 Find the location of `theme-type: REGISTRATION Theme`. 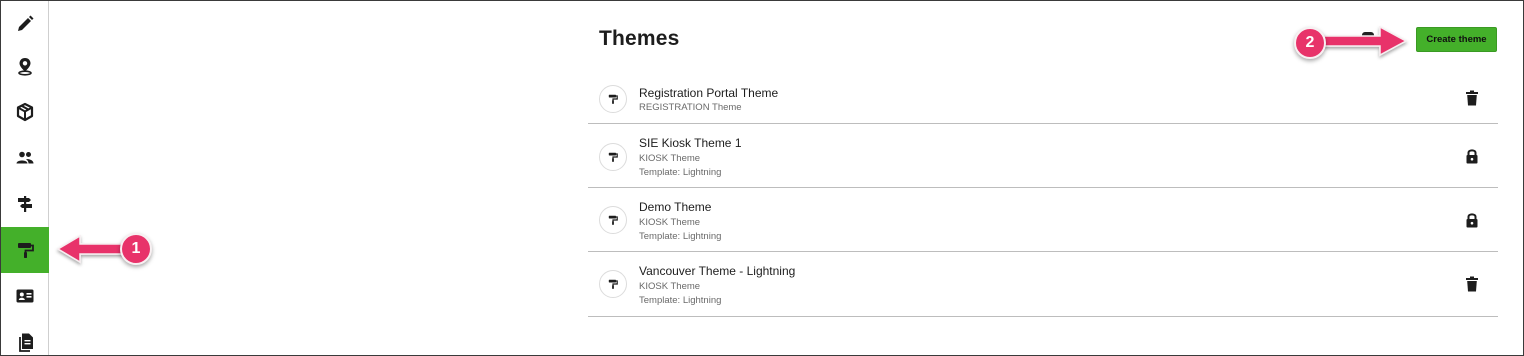

theme-type: REGISTRATION Theme is located at coordinates (690, 107).